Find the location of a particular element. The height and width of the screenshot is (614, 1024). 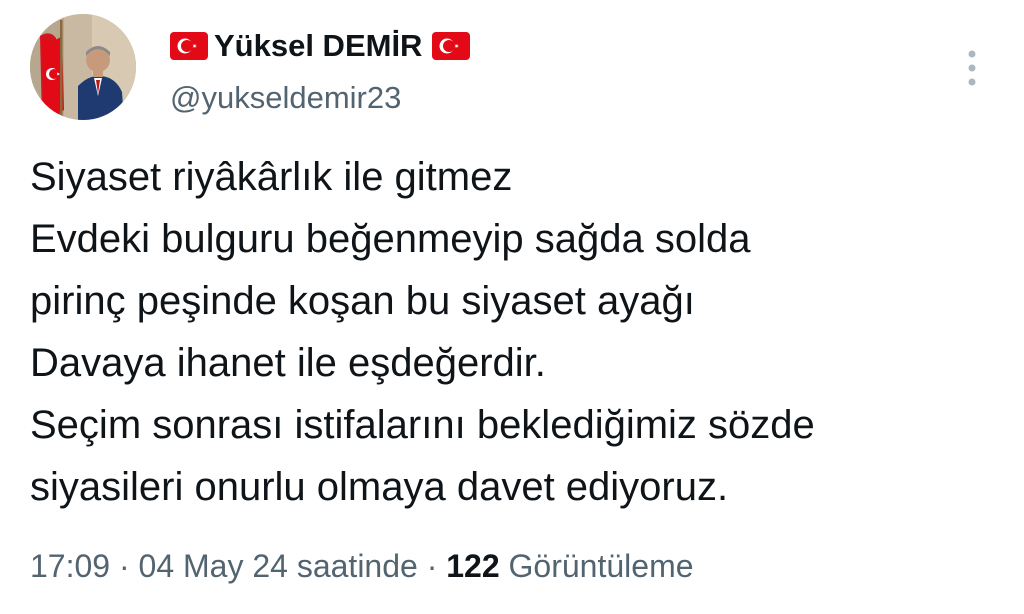

profile-photo-avatar-icon is located at coordinates (83, 67).